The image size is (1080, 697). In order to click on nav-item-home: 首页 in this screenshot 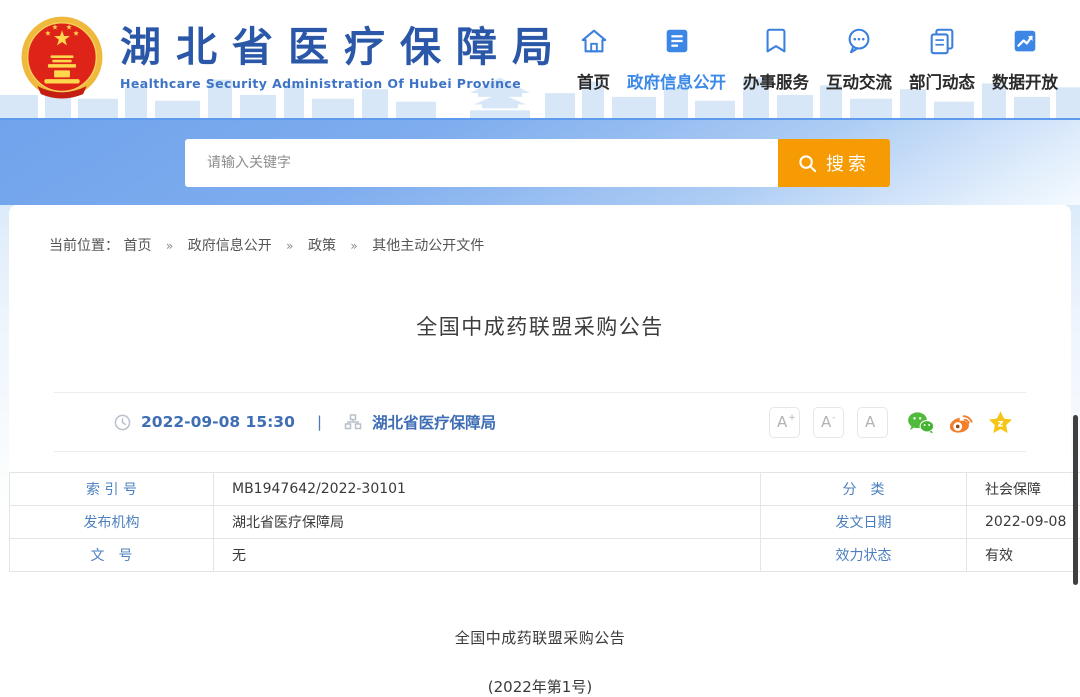, I will do `click(593, 59)`.